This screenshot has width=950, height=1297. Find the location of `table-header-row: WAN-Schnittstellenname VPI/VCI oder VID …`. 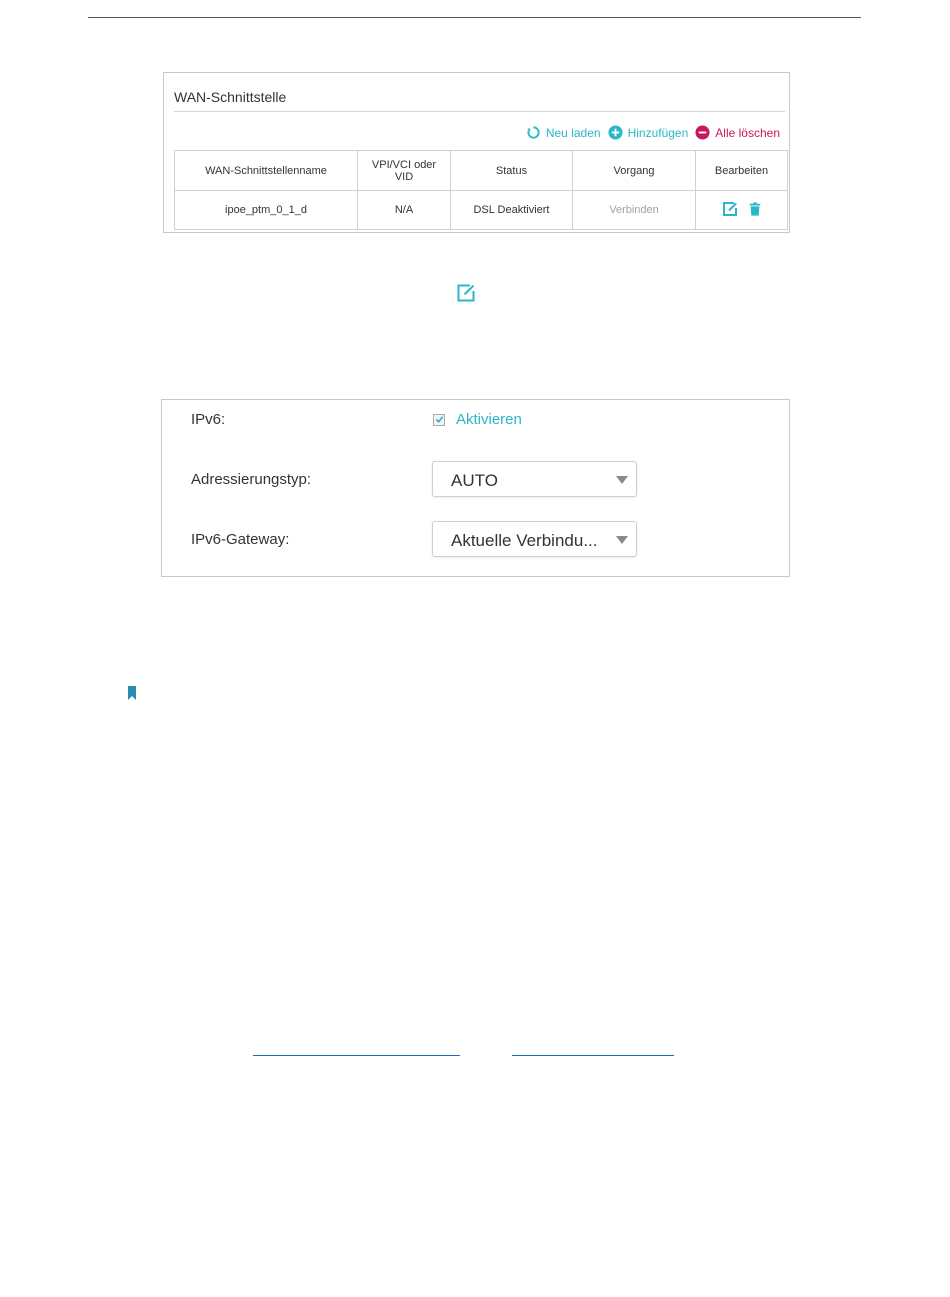

table-header-row: WAN-Schnittstellenname VPI/VCI oder VID … is located at coordinates (481, 170).